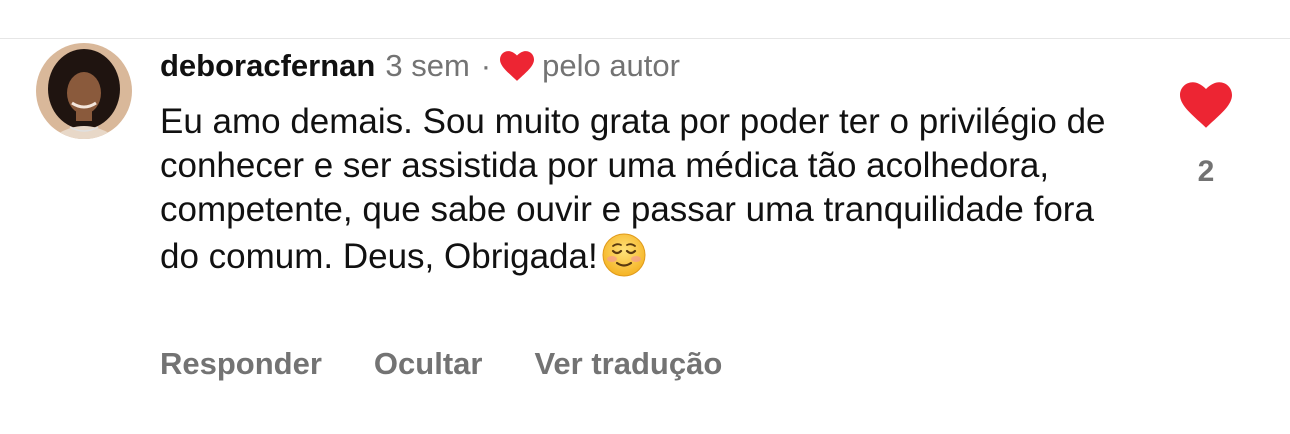  I want to click on username: deboracfernan, so click(267, 66).